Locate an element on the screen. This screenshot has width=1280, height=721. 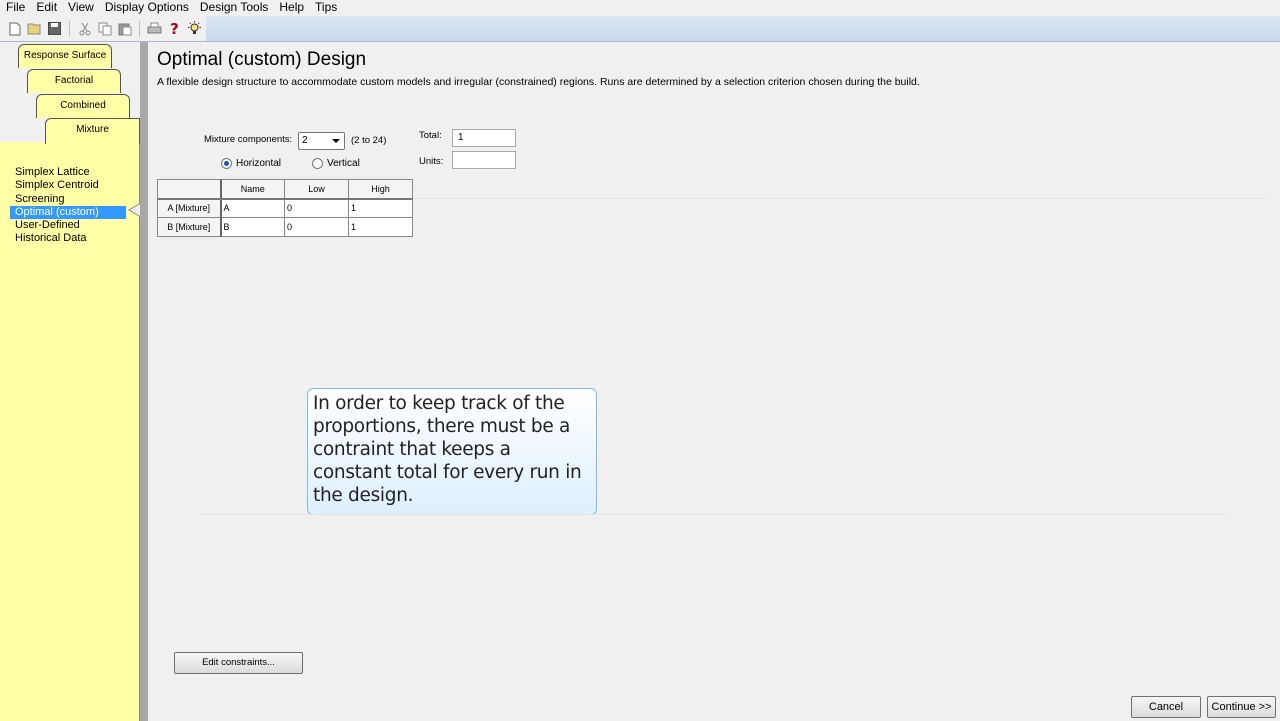
radio-unselected-icon is located at coordinates (317, 163).